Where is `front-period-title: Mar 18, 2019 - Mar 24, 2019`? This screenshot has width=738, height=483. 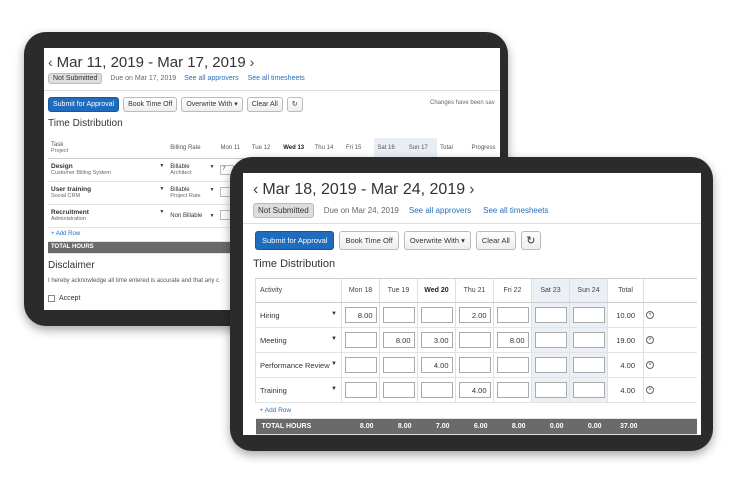 front-period-title: Mar 18, 2019 - Mar 24, 2019 is located at coordinates (364, 189).